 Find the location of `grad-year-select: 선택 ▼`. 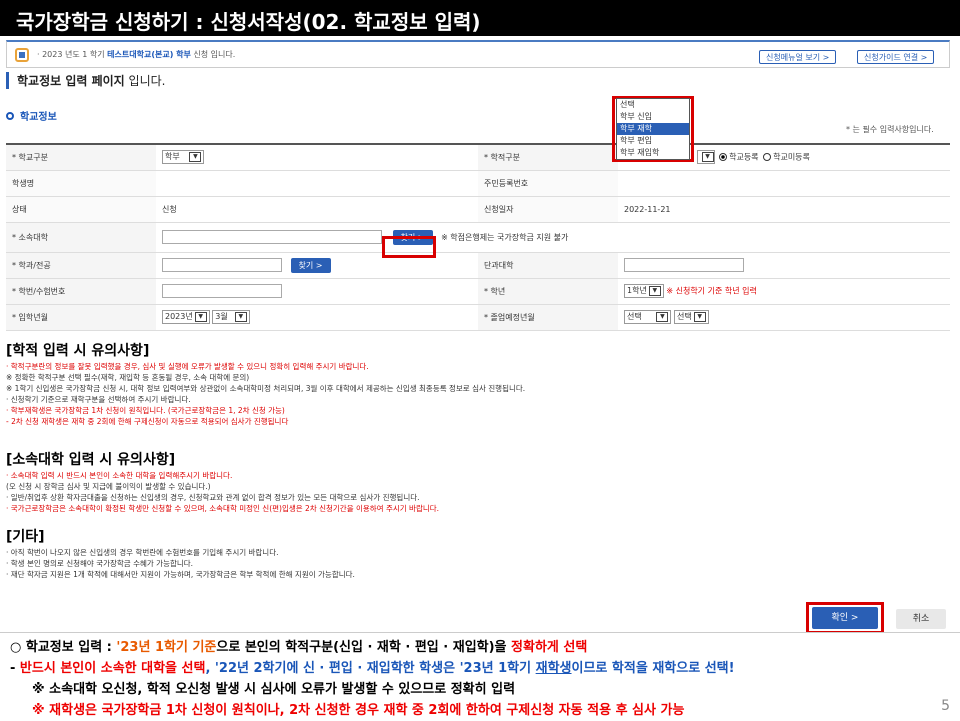

grad-year-select: 선택 ▼ is located at coordinates (648, 317).